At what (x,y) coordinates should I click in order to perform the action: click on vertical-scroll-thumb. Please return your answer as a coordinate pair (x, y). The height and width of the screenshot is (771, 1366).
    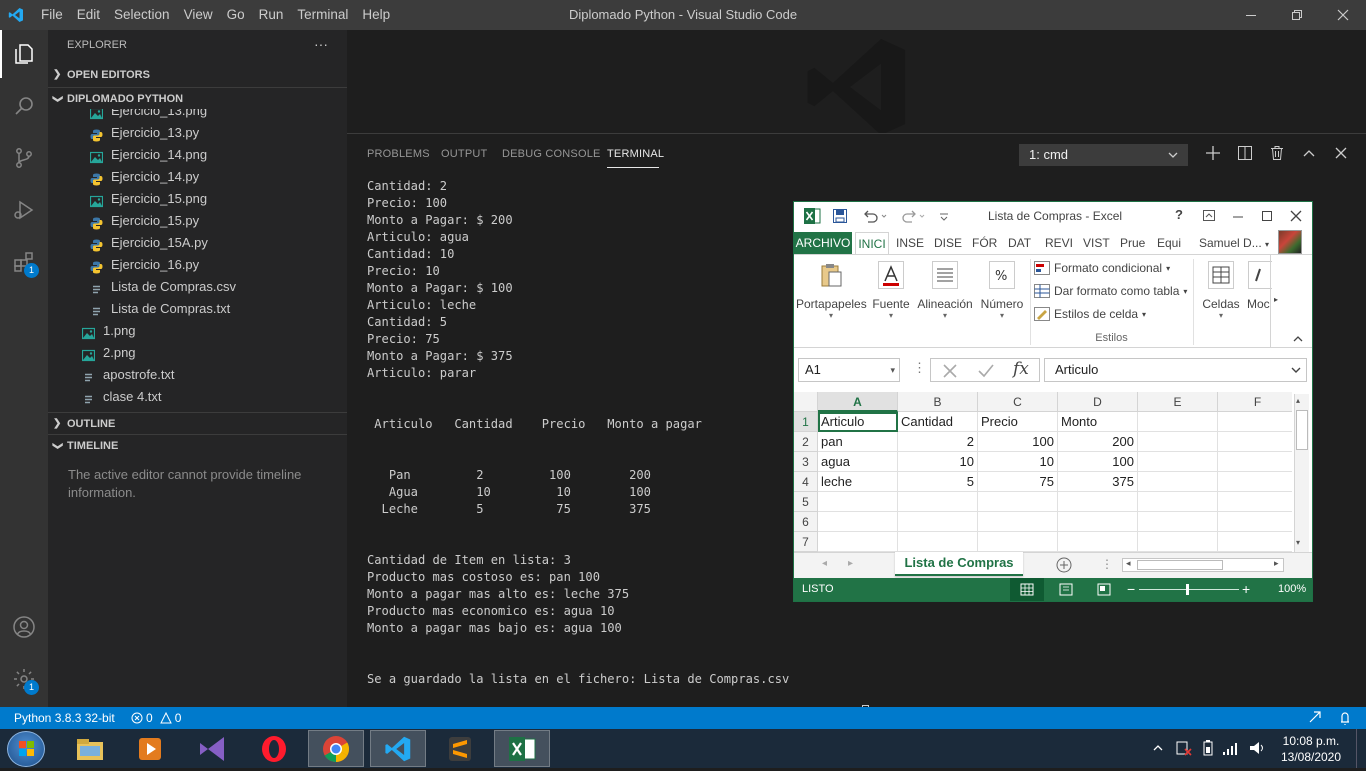
    Looking at the image, I should click on (1302, 430).